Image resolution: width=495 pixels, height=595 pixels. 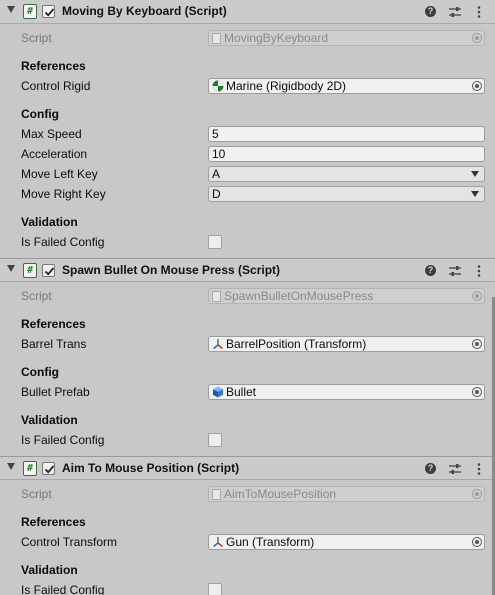 What do you see at coordinates (346, 134) in the screenshot?
I see `number-field: 5` at bounding box center [346, 134].